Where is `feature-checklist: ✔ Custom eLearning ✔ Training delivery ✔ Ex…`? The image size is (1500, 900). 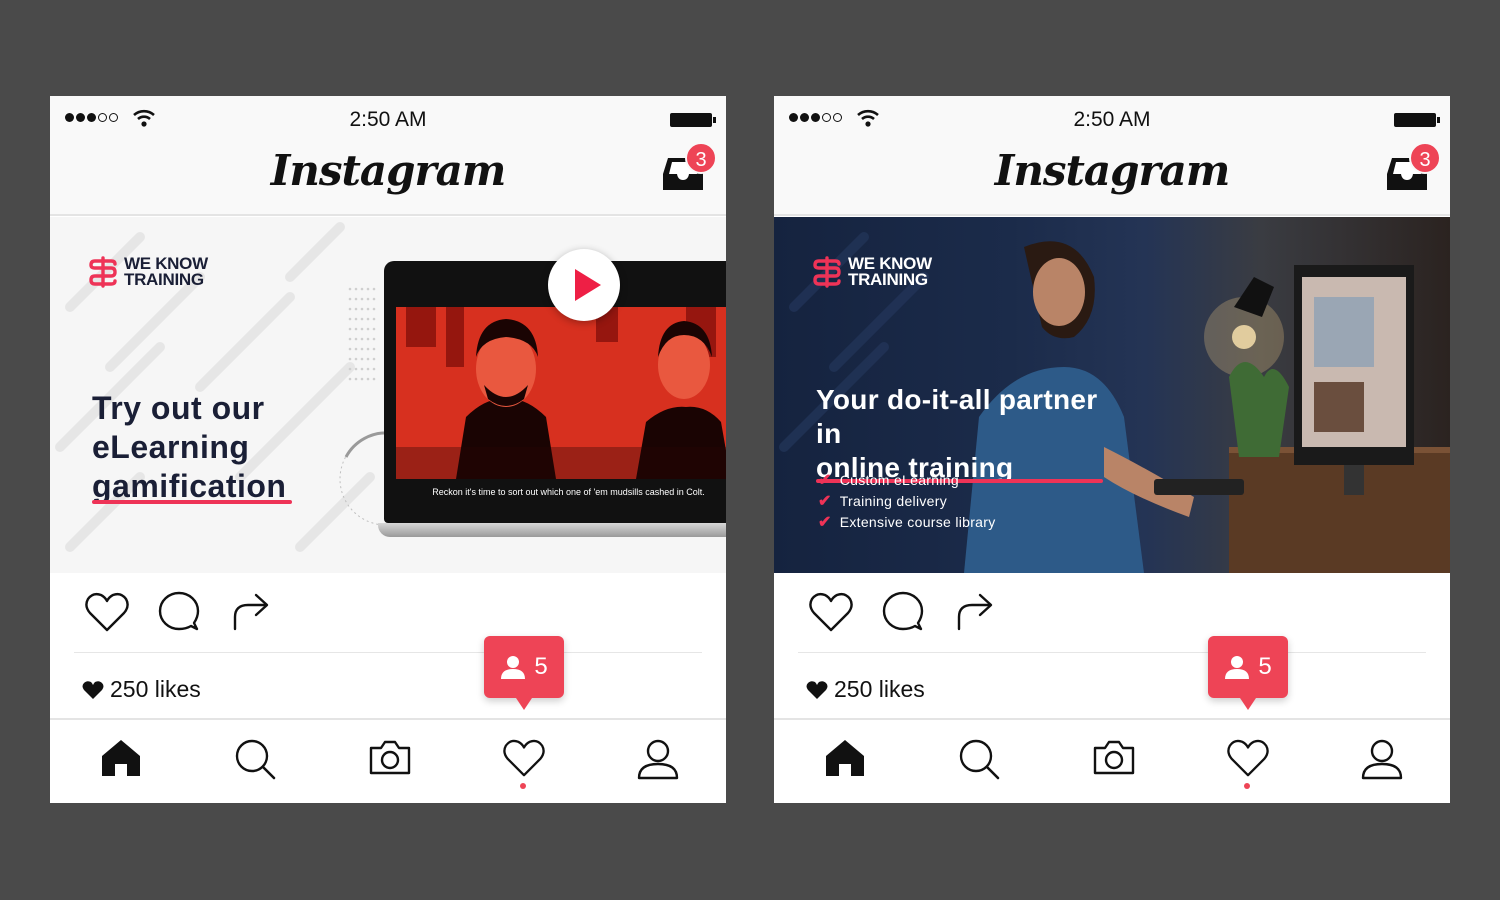
feature-checklist: ✔ Custom eLearning ✔ Training delivery ✔ Ex… is located at coordinates (907, 500).